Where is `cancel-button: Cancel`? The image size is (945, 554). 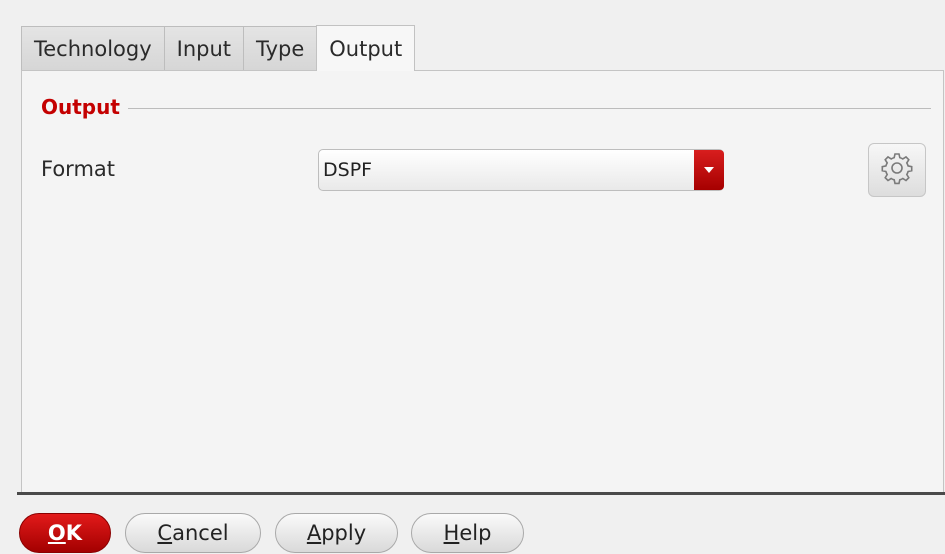 cancel-button: Cancel is located at coordinates (193, 533).